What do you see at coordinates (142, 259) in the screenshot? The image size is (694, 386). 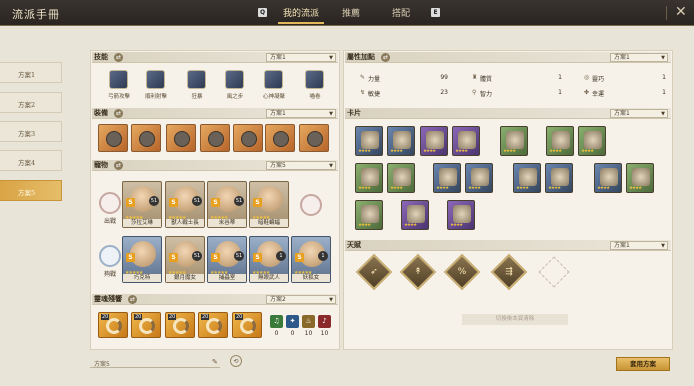 I see `pet-card: S ★★★★★ 巧克特` at bounding box center [142, 259].